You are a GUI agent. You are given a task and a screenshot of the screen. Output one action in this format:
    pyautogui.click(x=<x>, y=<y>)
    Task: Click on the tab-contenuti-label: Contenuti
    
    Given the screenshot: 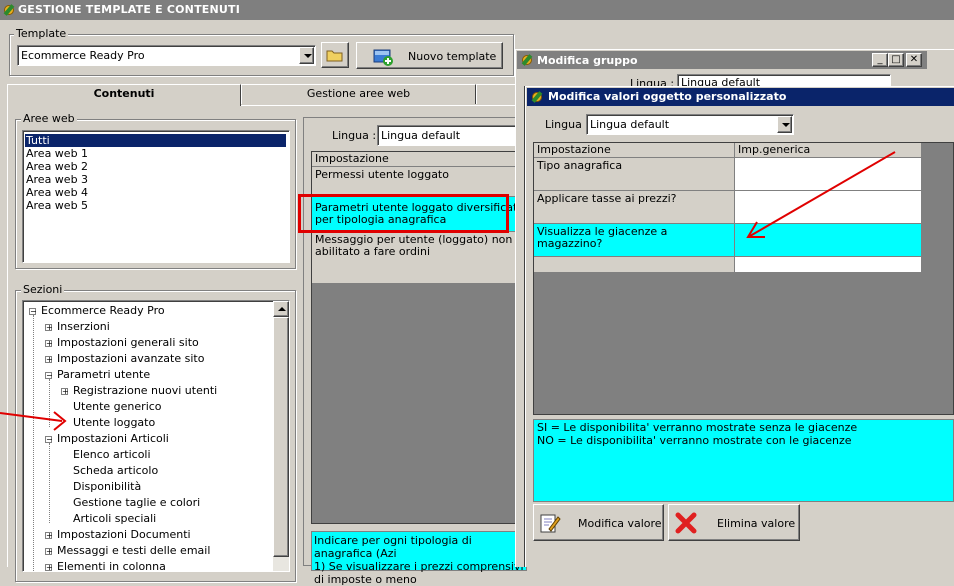 What is the action you would take?
    pyautogui.click(x=124, y=93)
    